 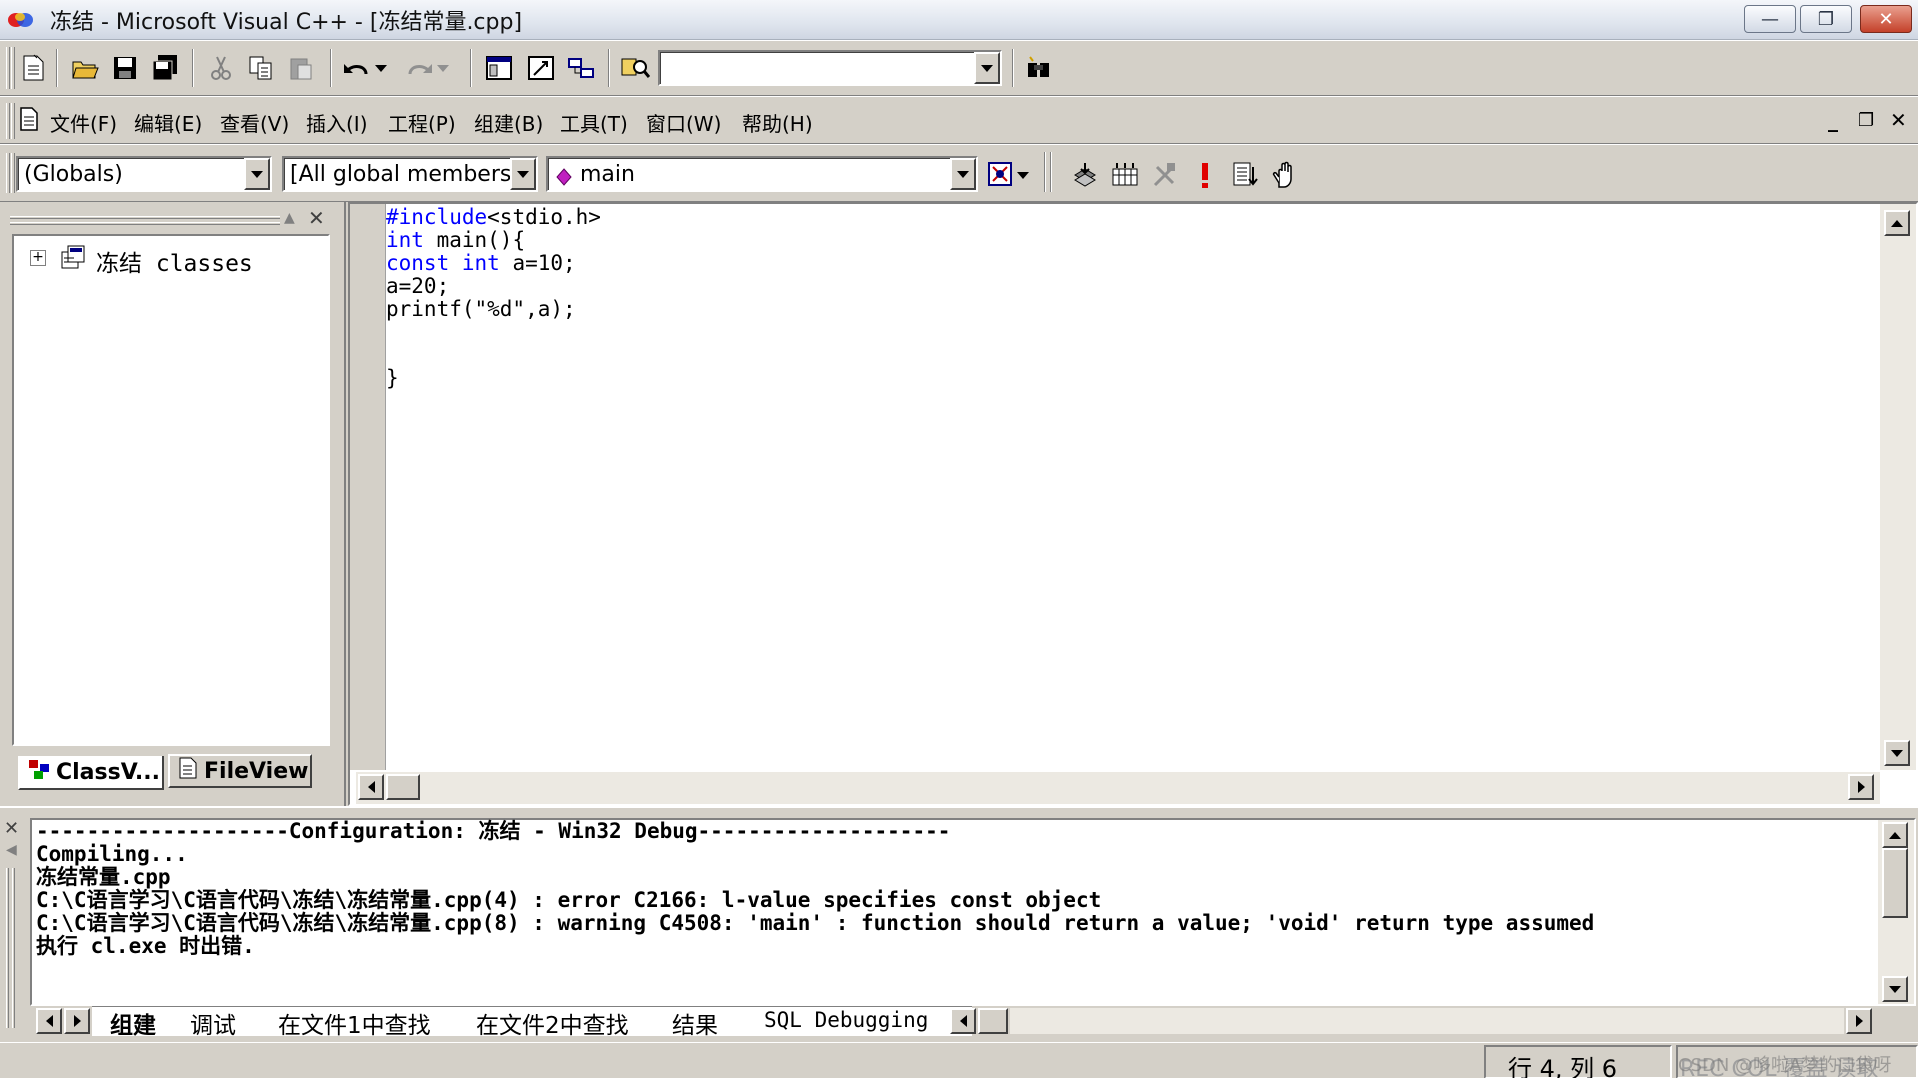 What do you see at coordinates (1898, 120) in the screenshot?
I see `mdi-close-button: ✕` at bounding box center [1898, 120].